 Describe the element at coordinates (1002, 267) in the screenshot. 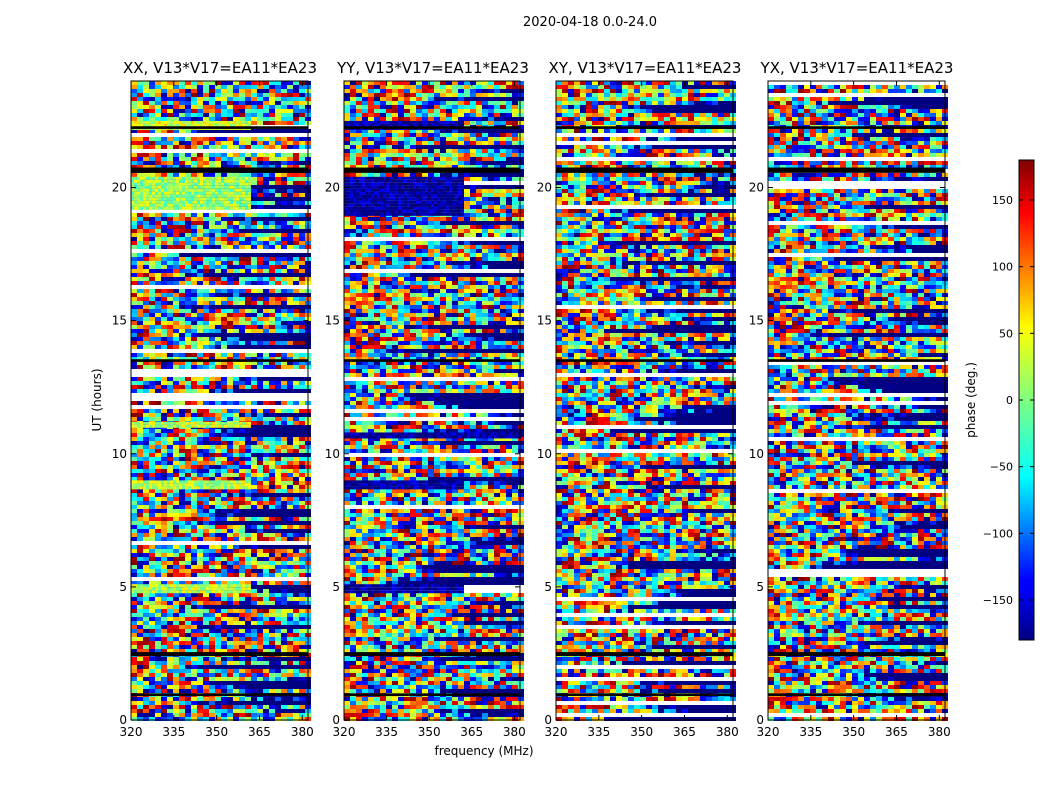

I see `colorbar-tick-label: 100` at that location.